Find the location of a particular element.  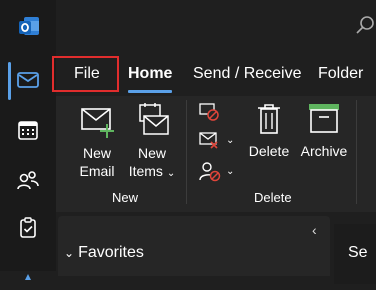

new-items-label-1: New is located at coordinates (151, 153).